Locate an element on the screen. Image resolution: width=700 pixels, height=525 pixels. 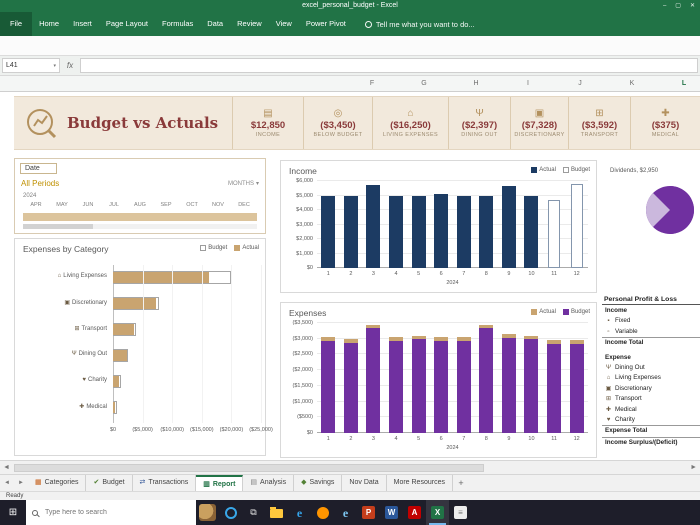
formula-input is located at coordinates (389, 65).